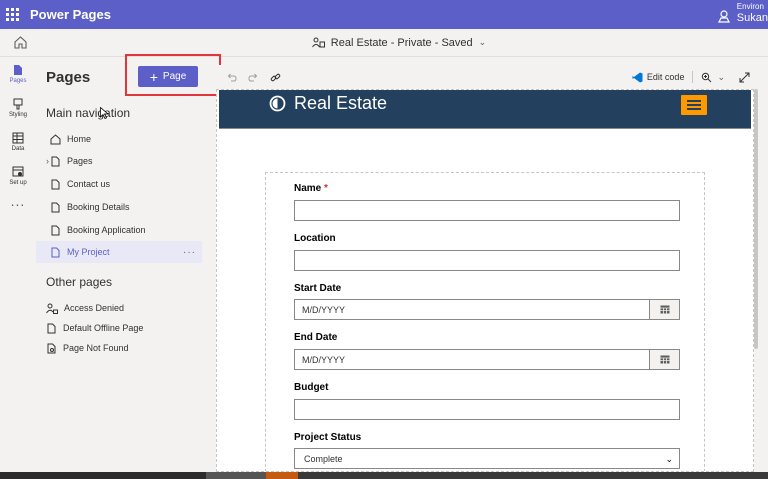 This screenshot has width=768, height=479. I want to click on logo-icon, so click(277, 103).